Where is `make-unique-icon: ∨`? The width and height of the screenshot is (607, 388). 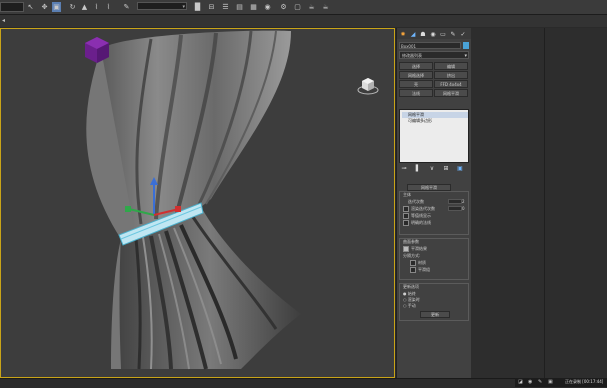
make-unique-icon: ∨ is located at coordinates (432, 169).